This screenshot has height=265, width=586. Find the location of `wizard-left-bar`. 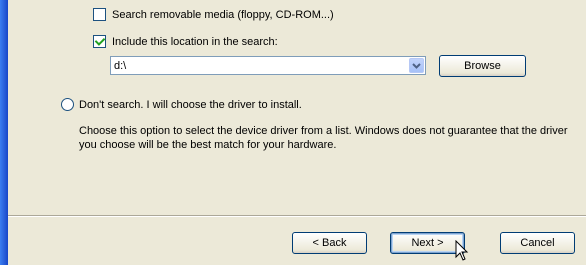

wizard-left-bar is located at coordinates (4, 132).